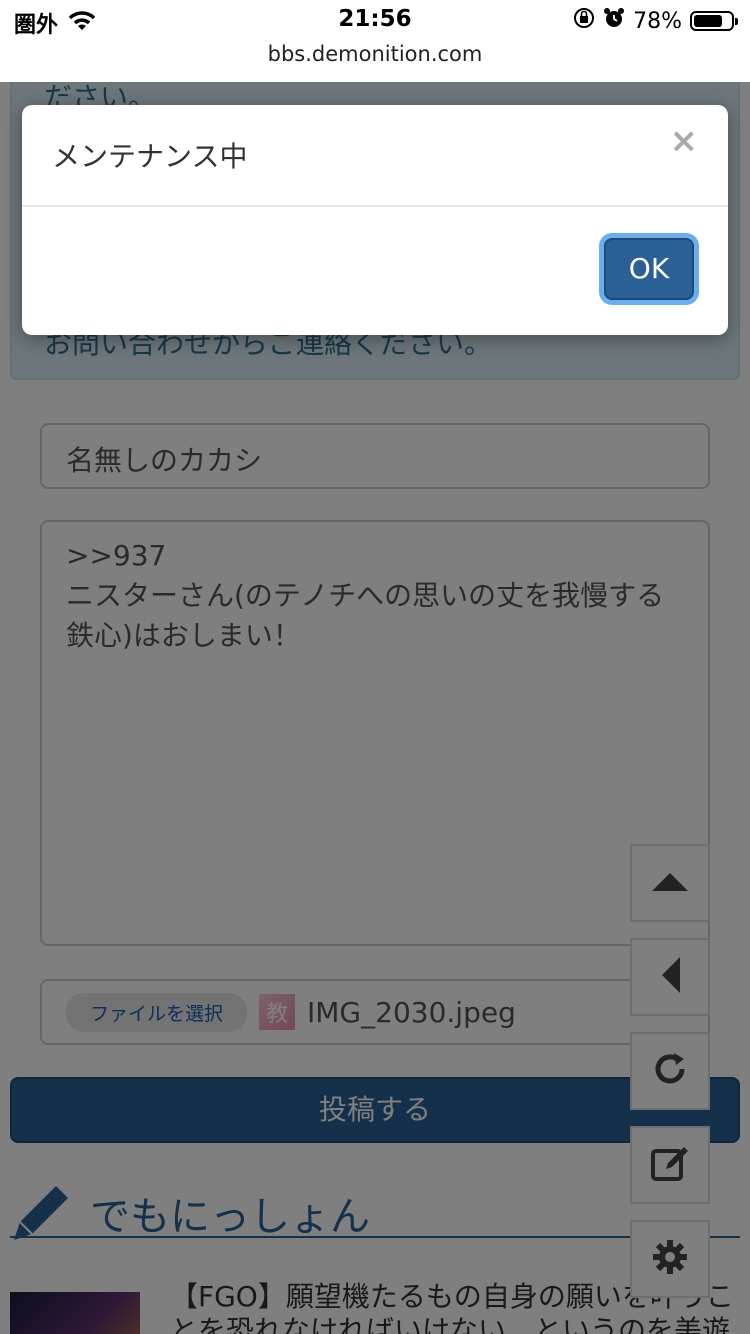  What do you see at coordinates (375, 61) in the screenshot?
I see `url-bar: bbs.demonition.com` at bounding box center [375, 61].